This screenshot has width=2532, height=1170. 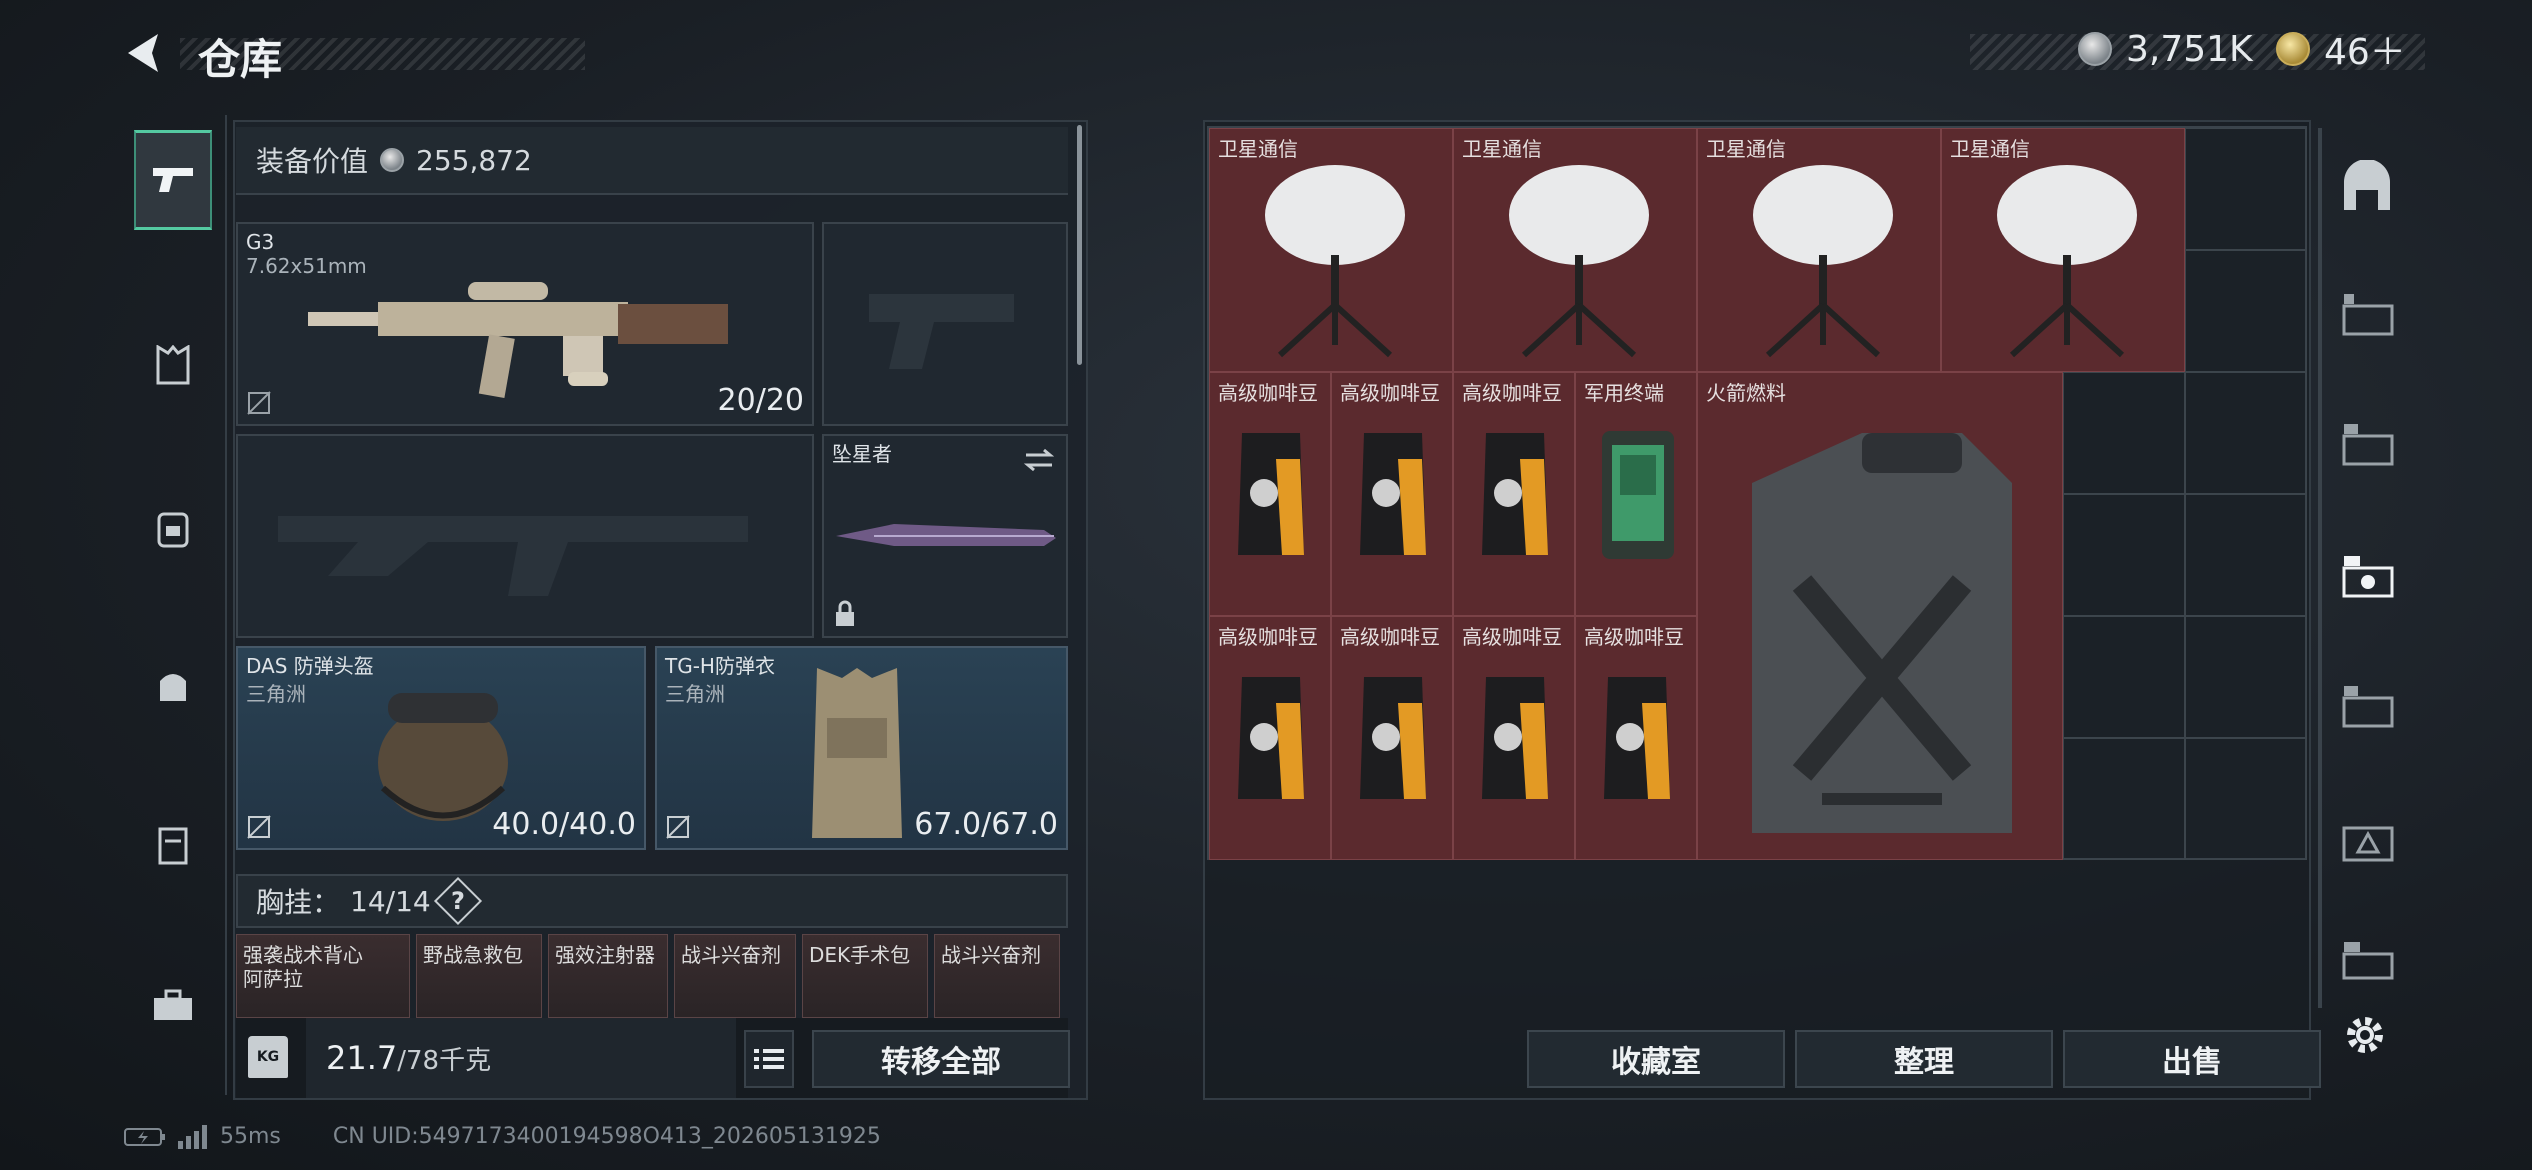 I want to click on swap-arrows-icon, so click(x=1039, y=460).